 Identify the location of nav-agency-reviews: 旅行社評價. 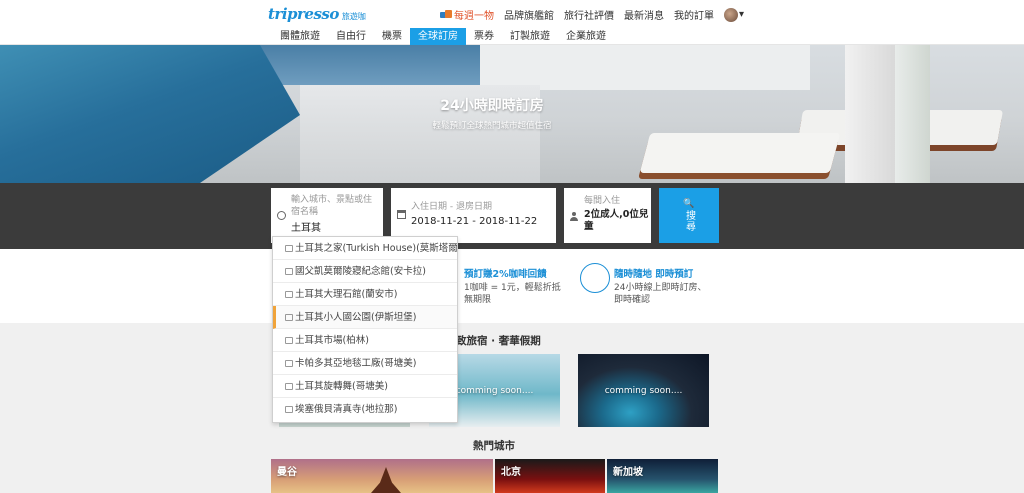
(589, 14).